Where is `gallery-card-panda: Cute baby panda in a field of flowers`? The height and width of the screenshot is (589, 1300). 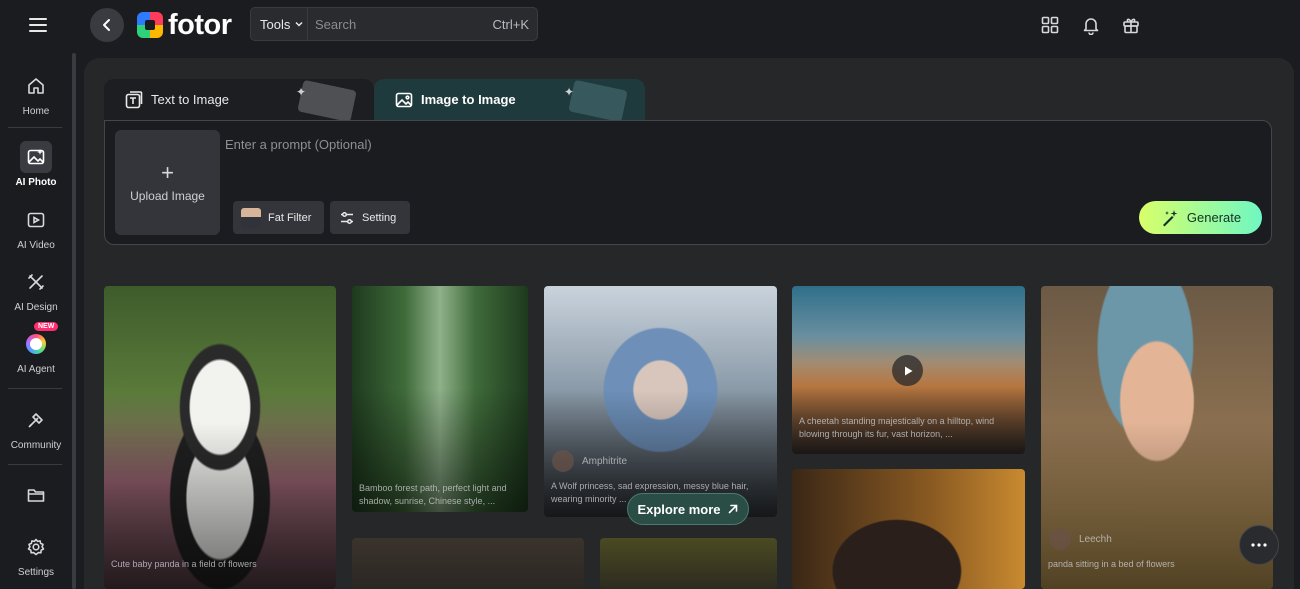
gallery-card-panda: Cute baby panda in a field of flowers is located at coordinates (220, 437).